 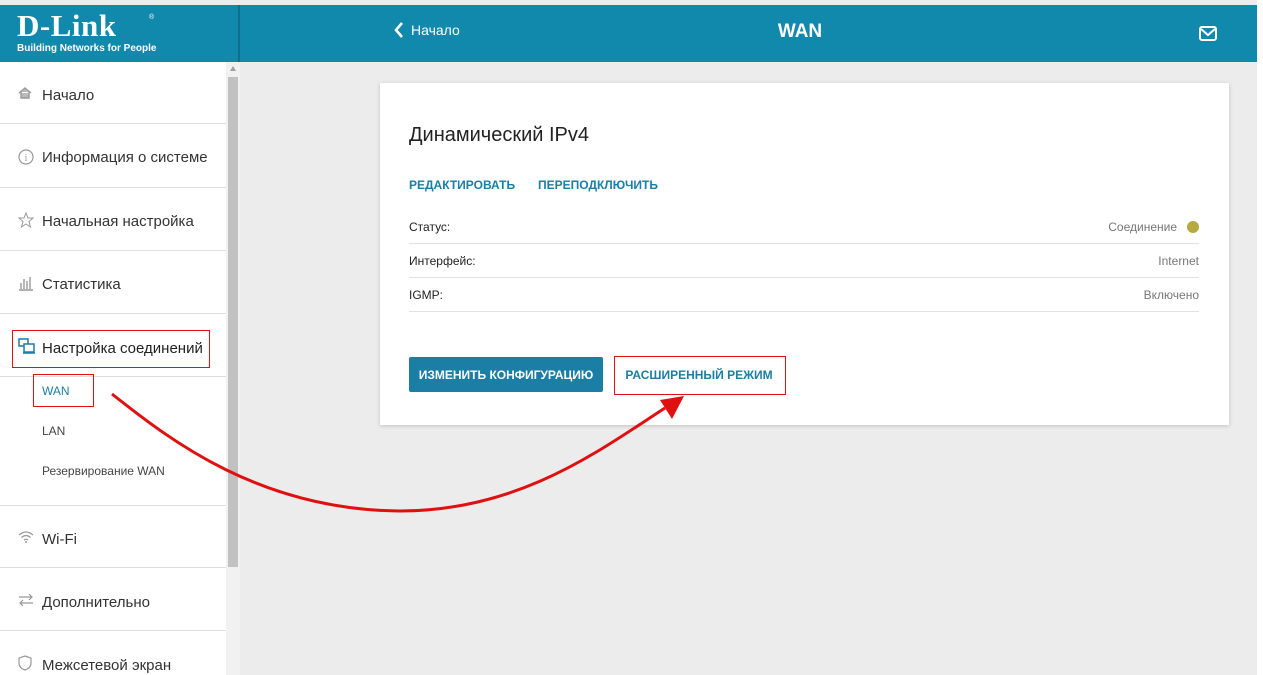 I want to click on sidebar-item-home: Начало, so click(x=113, y=93).